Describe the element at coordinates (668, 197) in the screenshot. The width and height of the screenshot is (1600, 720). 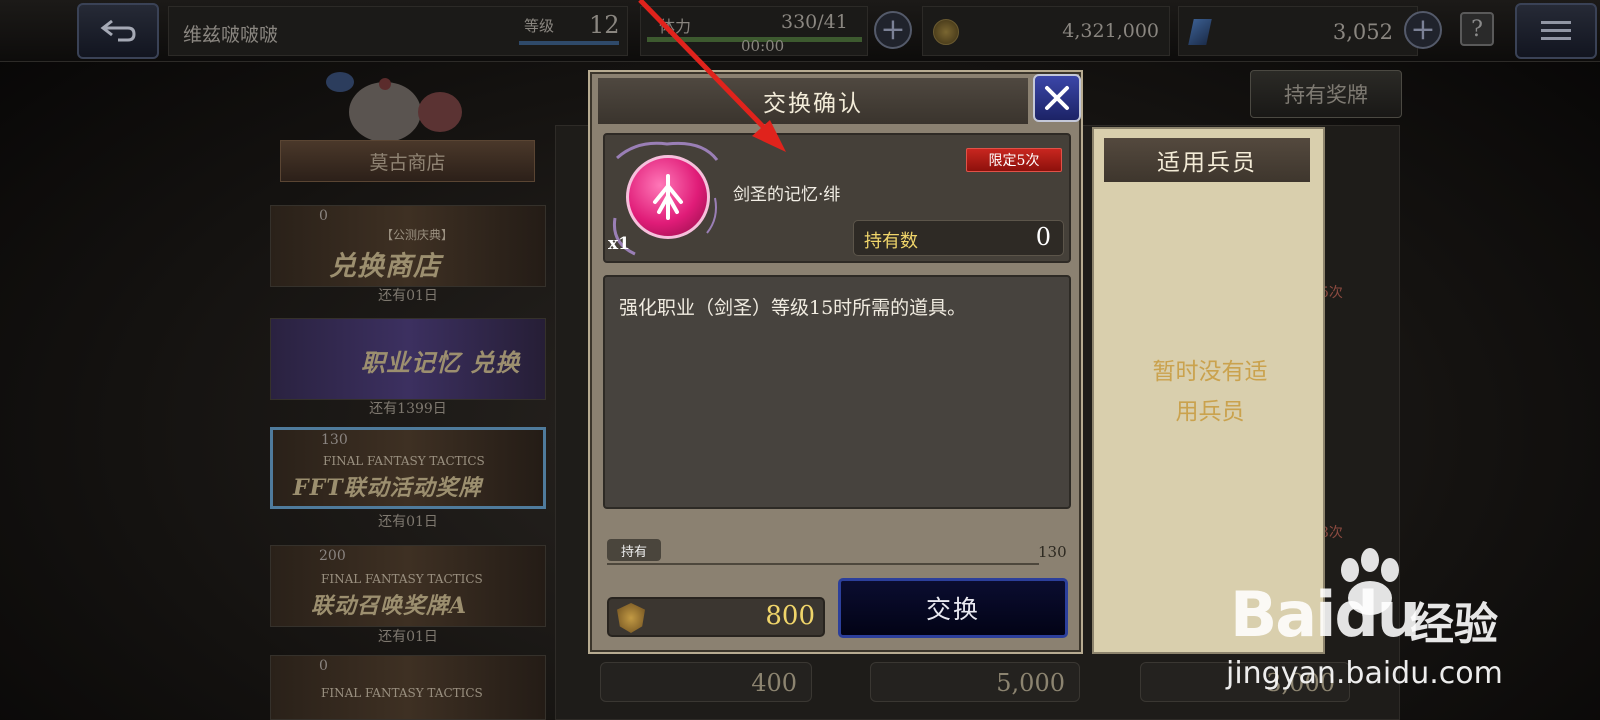
I see `job-emblem-icon` at that location.